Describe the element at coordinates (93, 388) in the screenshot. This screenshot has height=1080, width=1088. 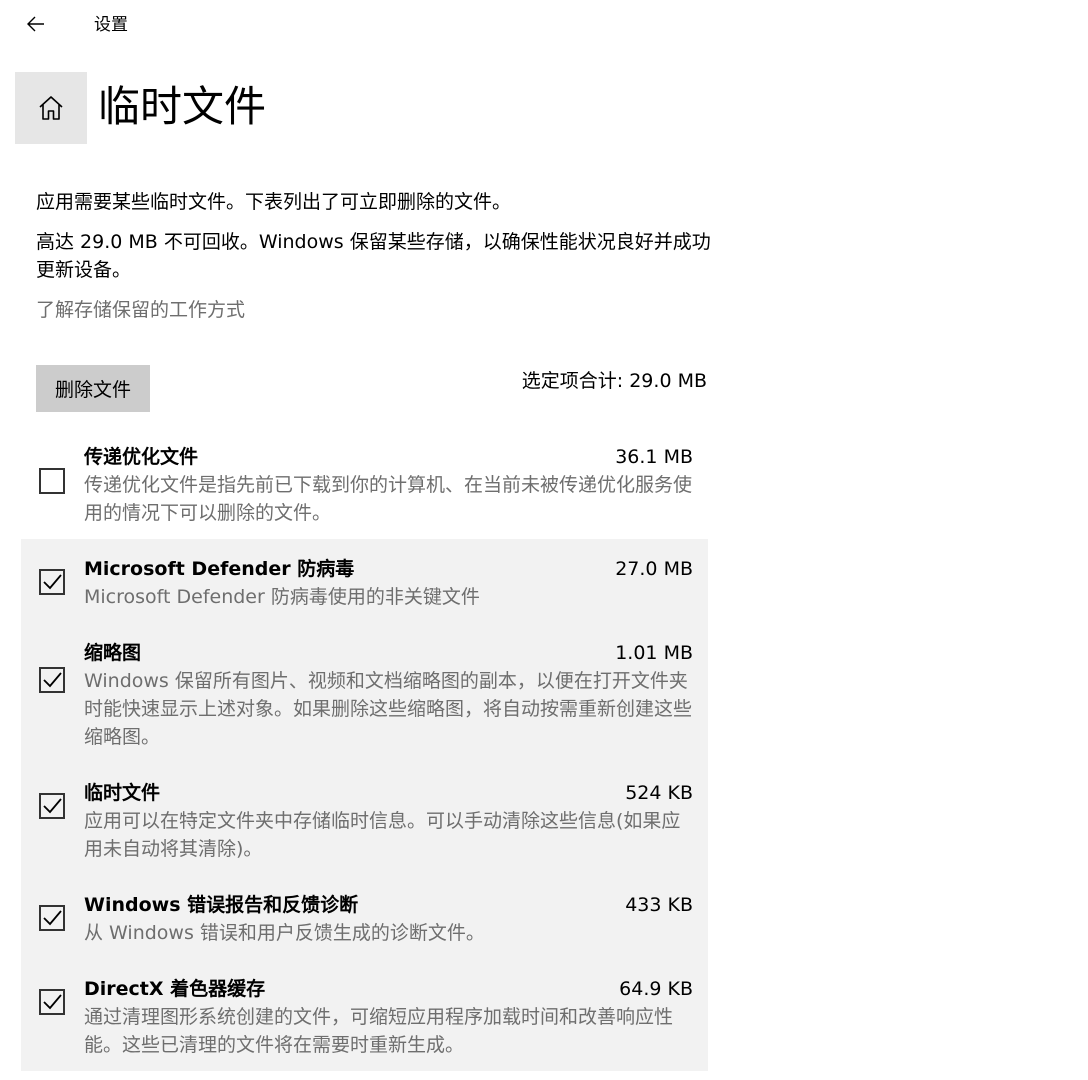
I see `delete-files-button: 删除文件` at that location.